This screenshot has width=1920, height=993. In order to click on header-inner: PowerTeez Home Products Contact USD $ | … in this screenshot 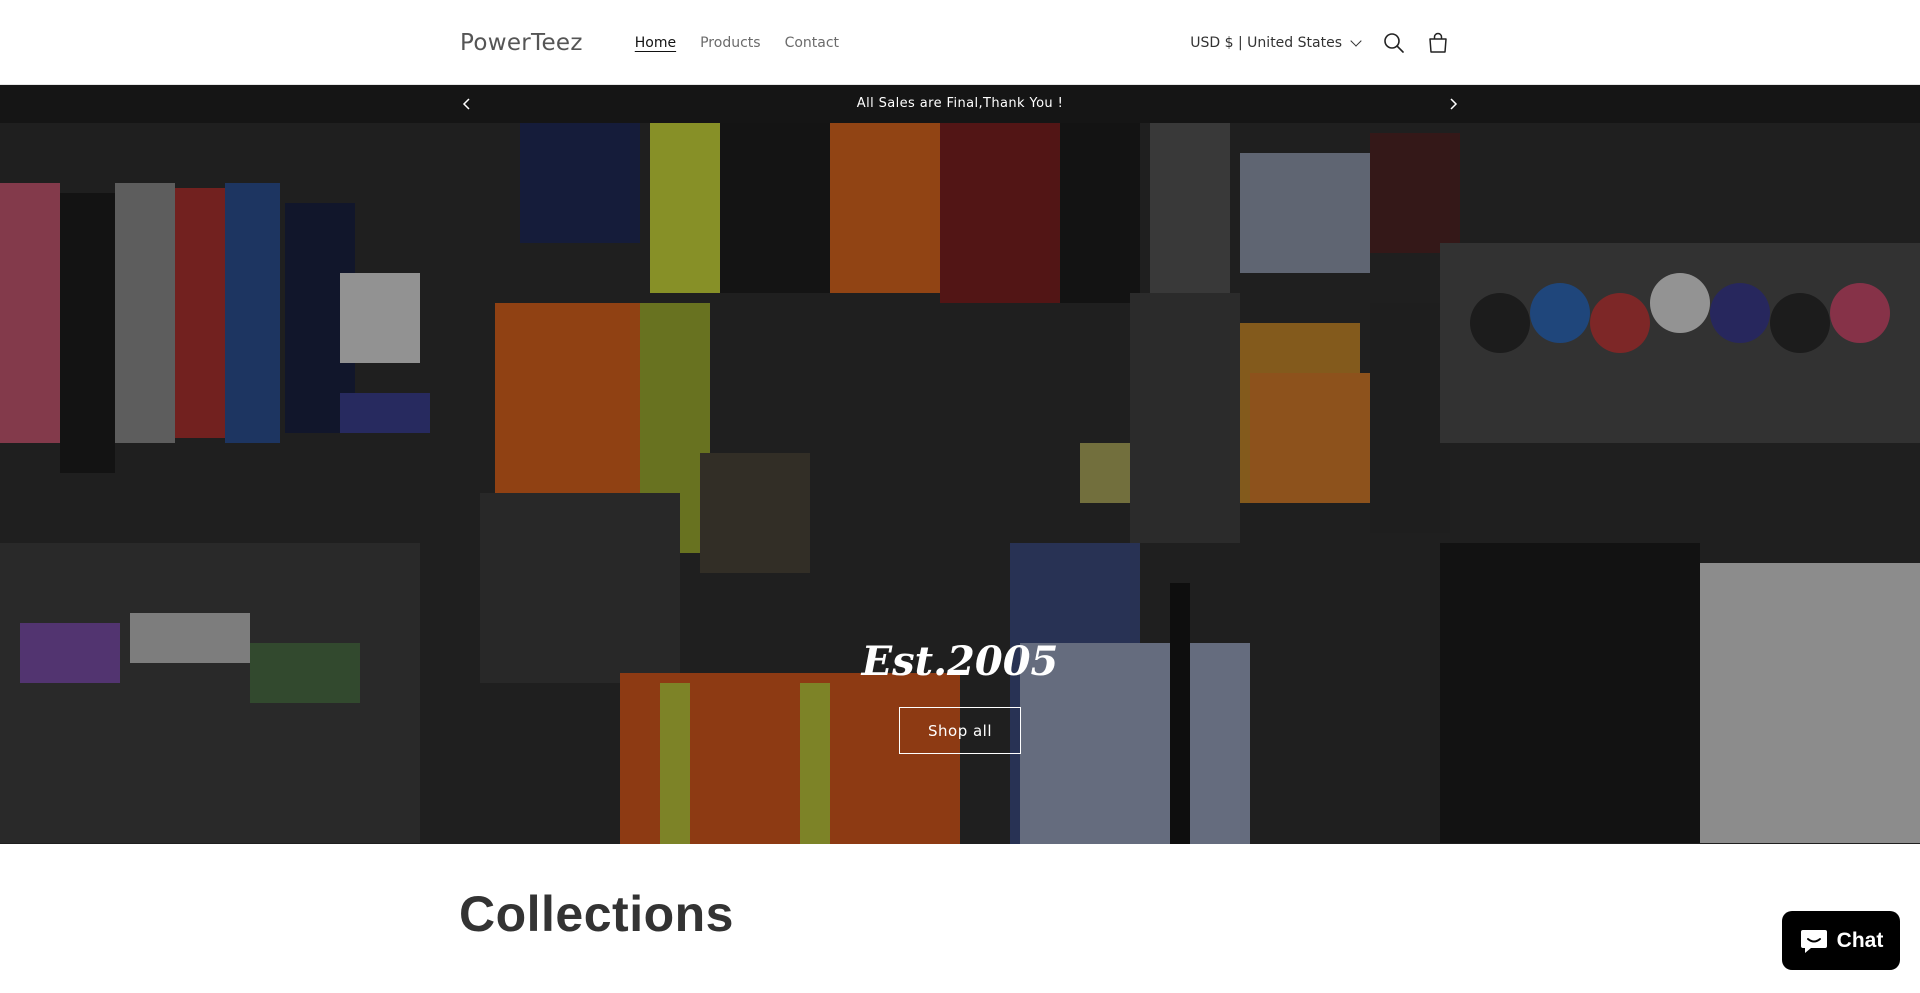, I will do `click(960, 42)`.